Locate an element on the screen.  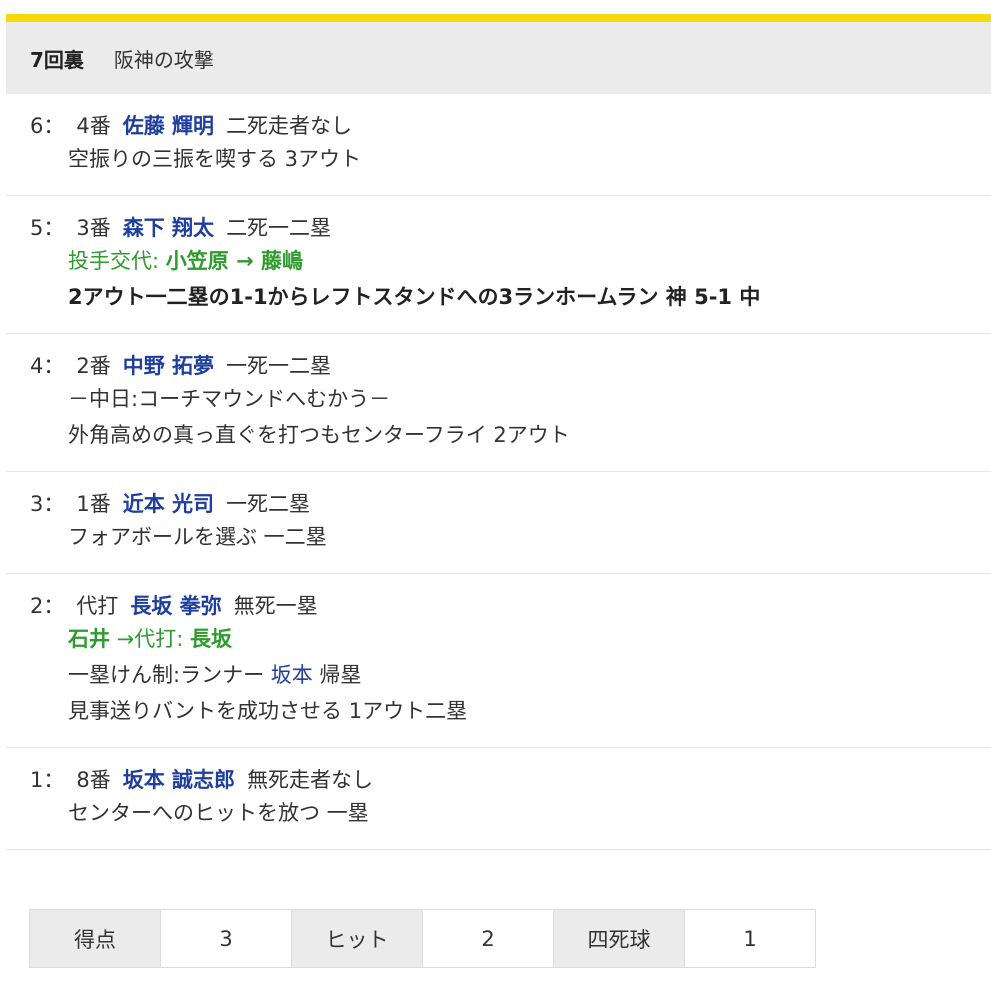
player-link: 坂本 誠志郎 is located at coordinates (179, 780).